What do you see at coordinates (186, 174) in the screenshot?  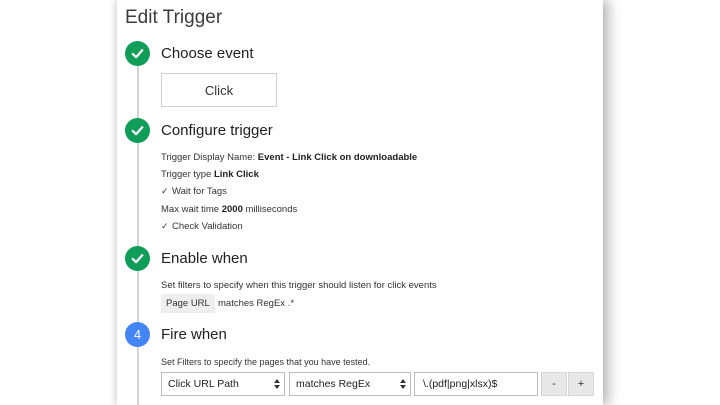 I see `trigger-type-label: Trigger type` at bounding box center [186, 174].